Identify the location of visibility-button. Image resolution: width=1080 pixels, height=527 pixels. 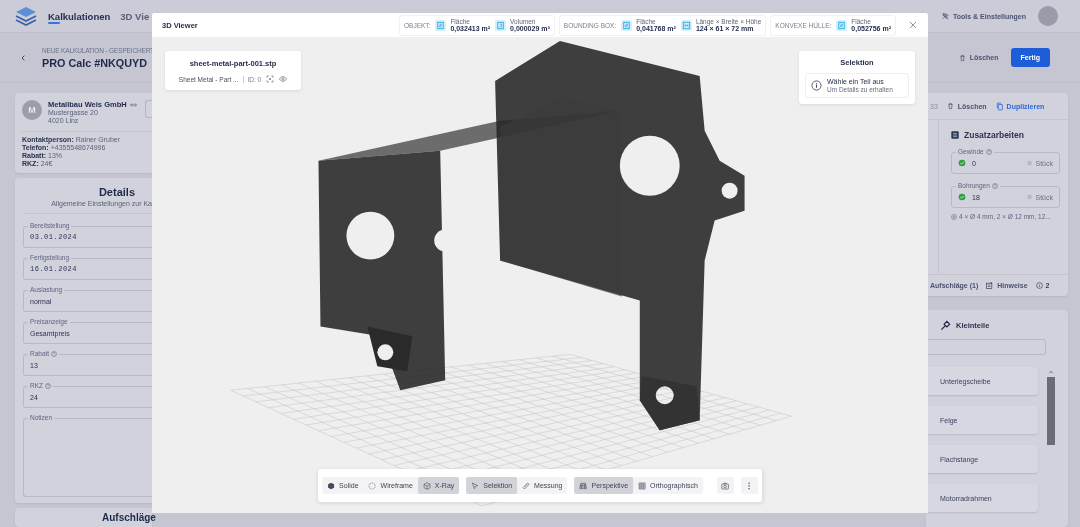
(283, 79).